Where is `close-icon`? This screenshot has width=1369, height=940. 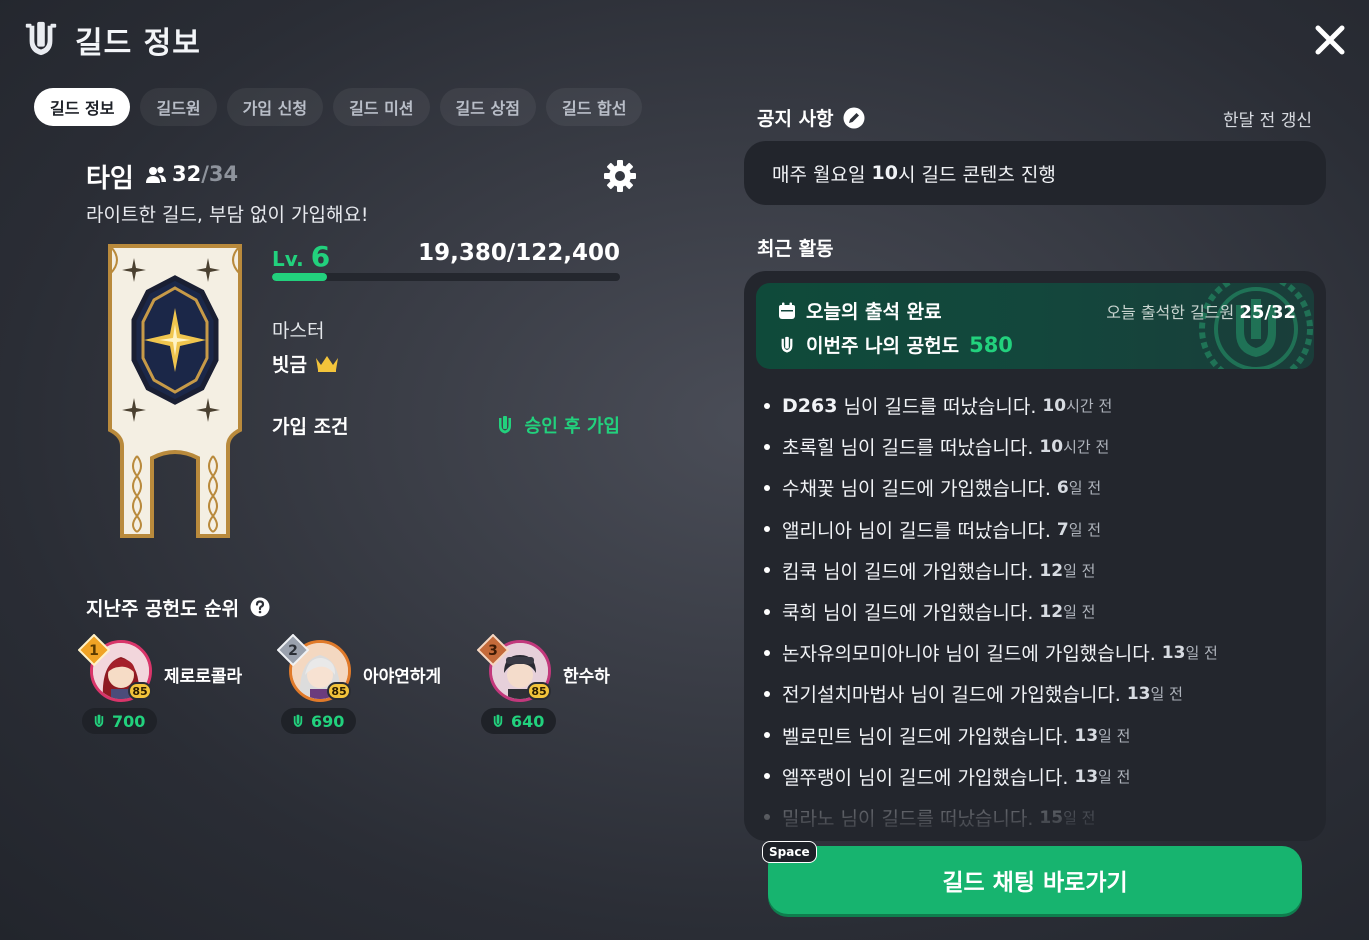 close-icon is located at coordinates (1330, 40).